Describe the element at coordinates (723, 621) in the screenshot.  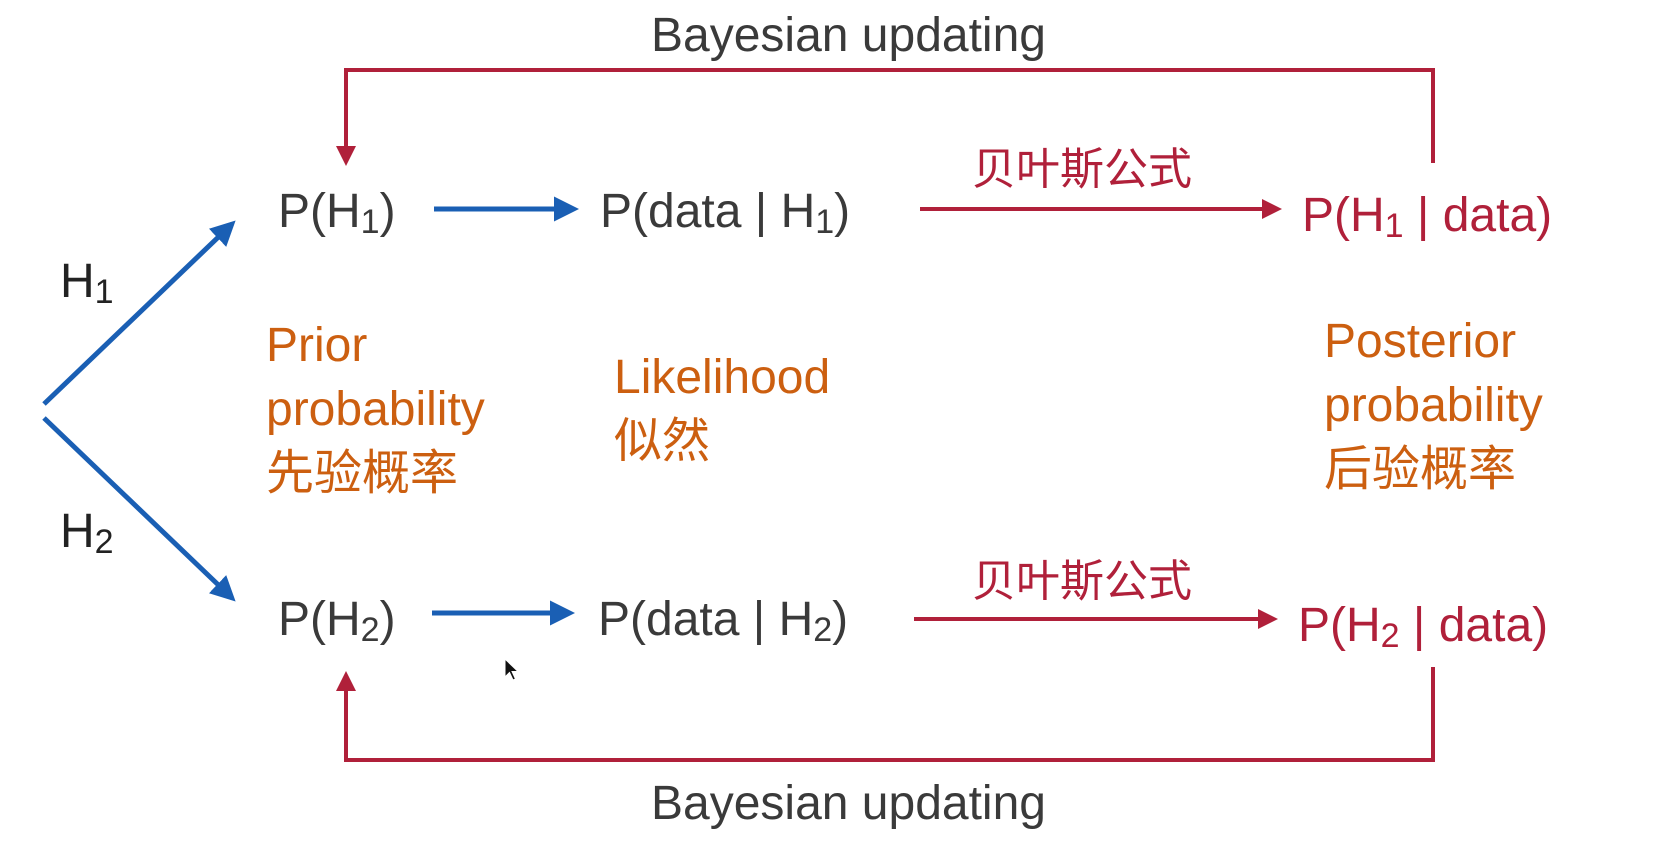
I see `likelihood-h2: P(data | H2)` at that location.